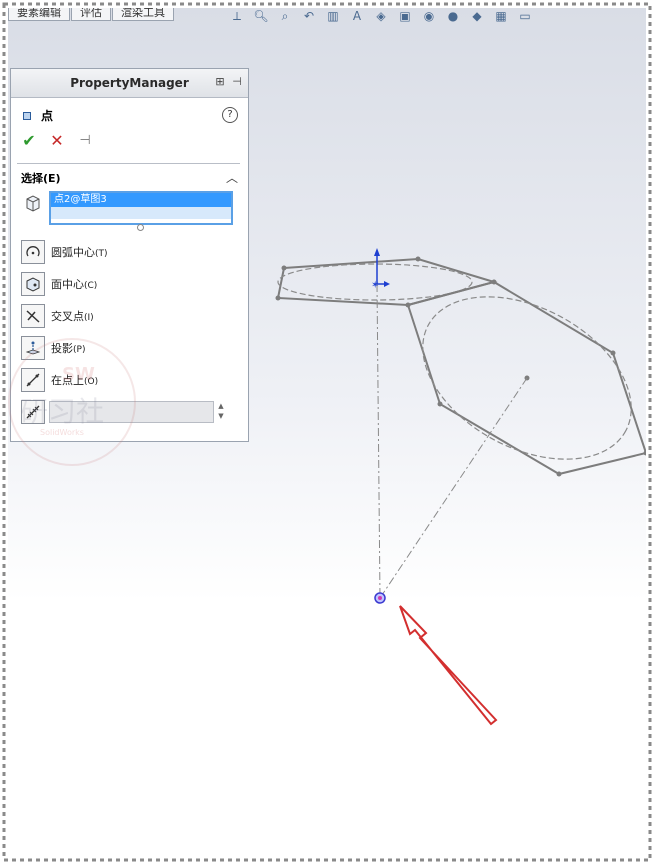 The image size is (654, 864). Describe the element at coordinates (33, 203) in the screenshot. I see `reference-entities-icon` at that location.